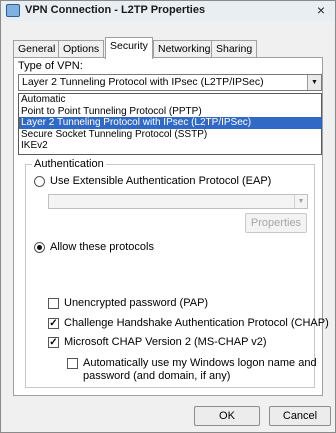 This screenshot has width=336, height=433. I want to click on mschap-label: Microsoft CHAP Version 2 (MS-CHAP v2), so click(165, 342).